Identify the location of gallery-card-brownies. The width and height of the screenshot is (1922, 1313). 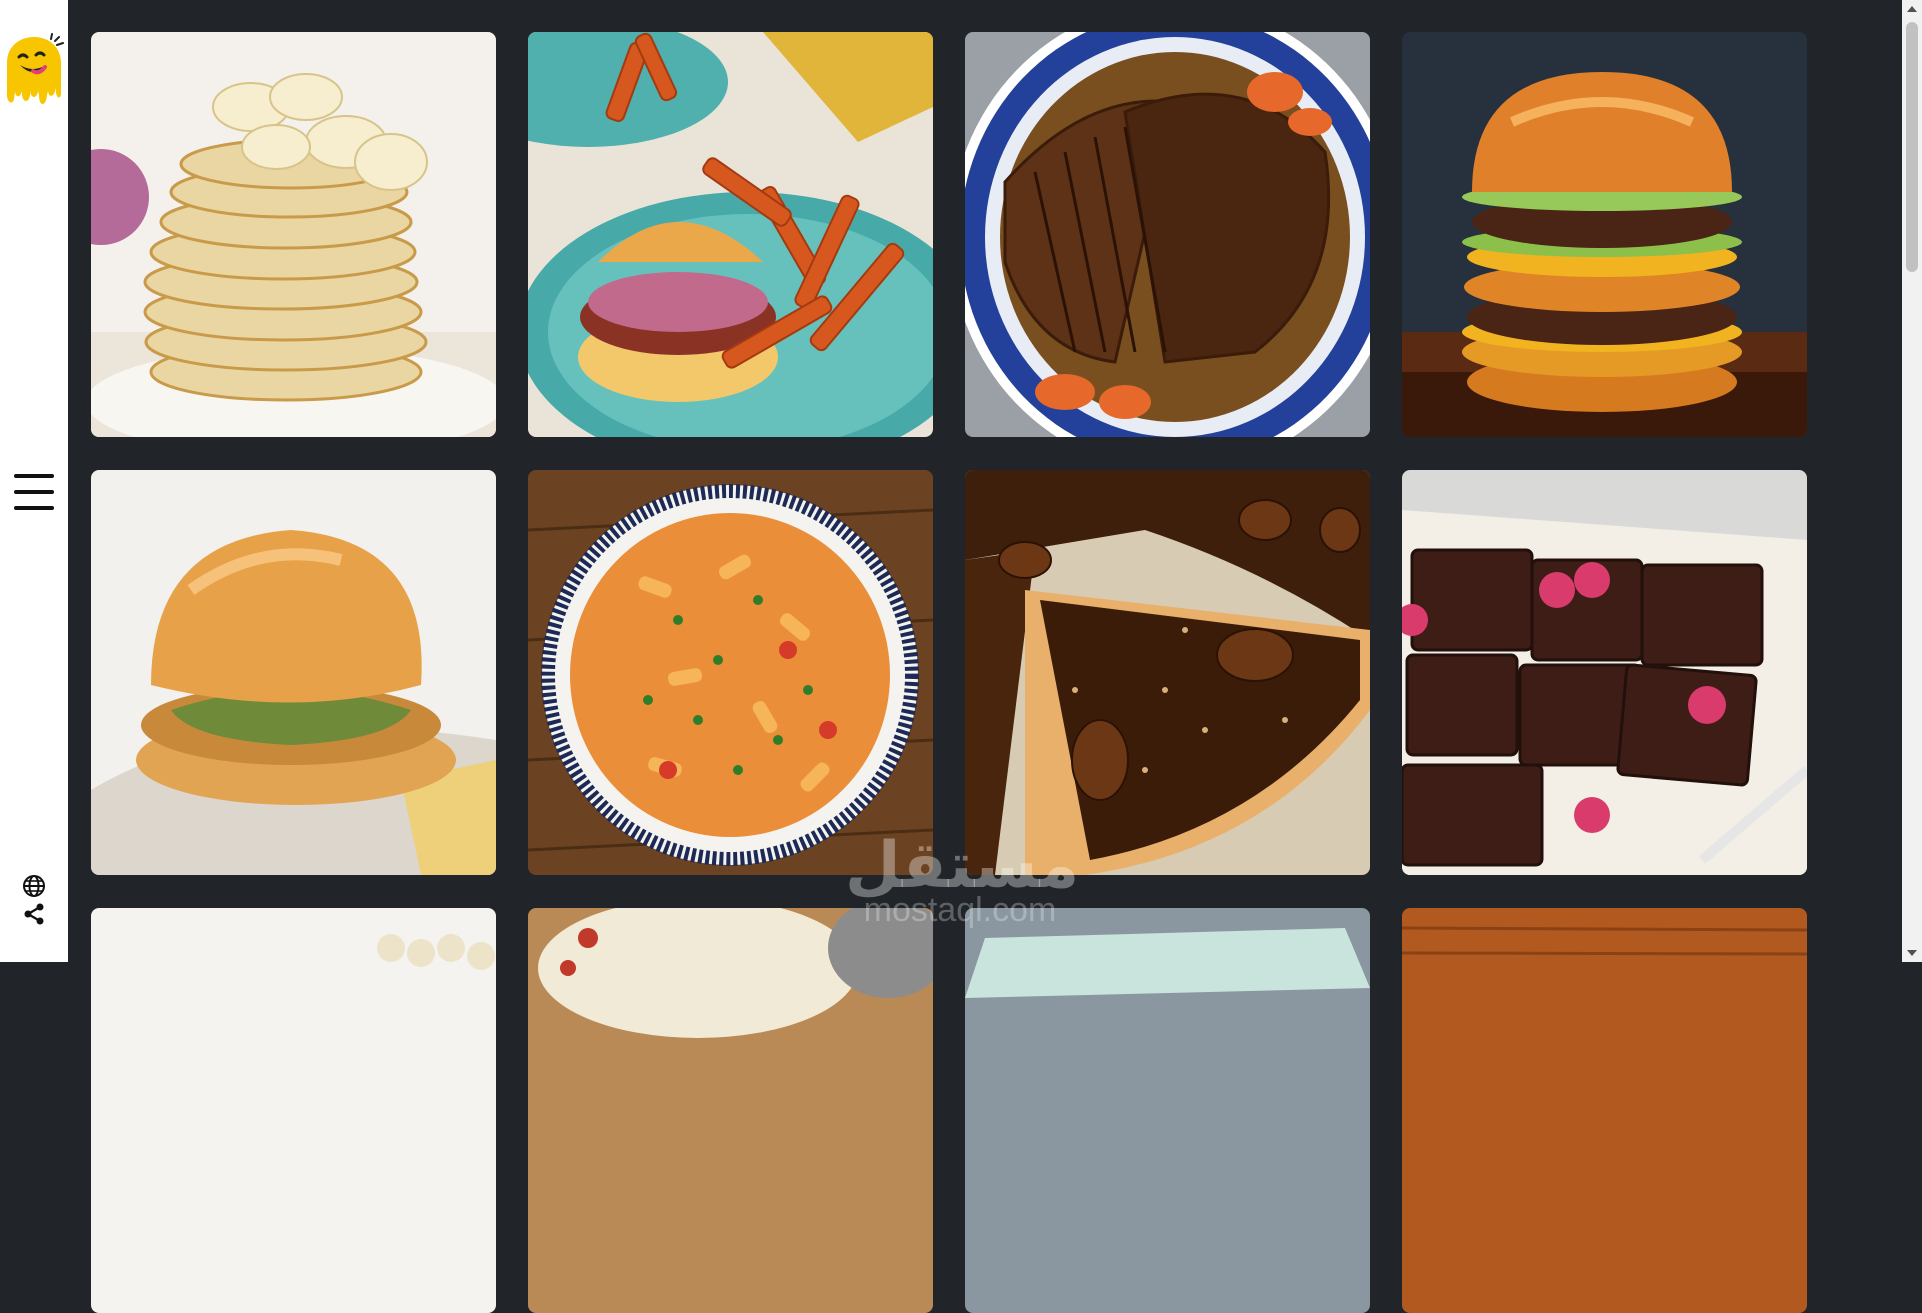
(1604, 672).